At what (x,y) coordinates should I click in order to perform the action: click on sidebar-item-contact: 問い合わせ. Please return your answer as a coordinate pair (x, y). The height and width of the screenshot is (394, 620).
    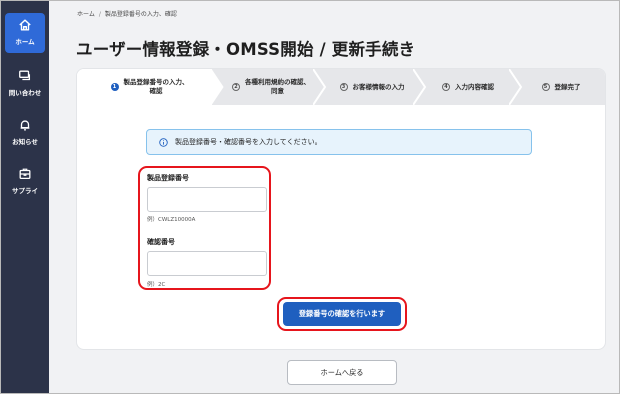
    Looking at the image, I should click on (25, 84).